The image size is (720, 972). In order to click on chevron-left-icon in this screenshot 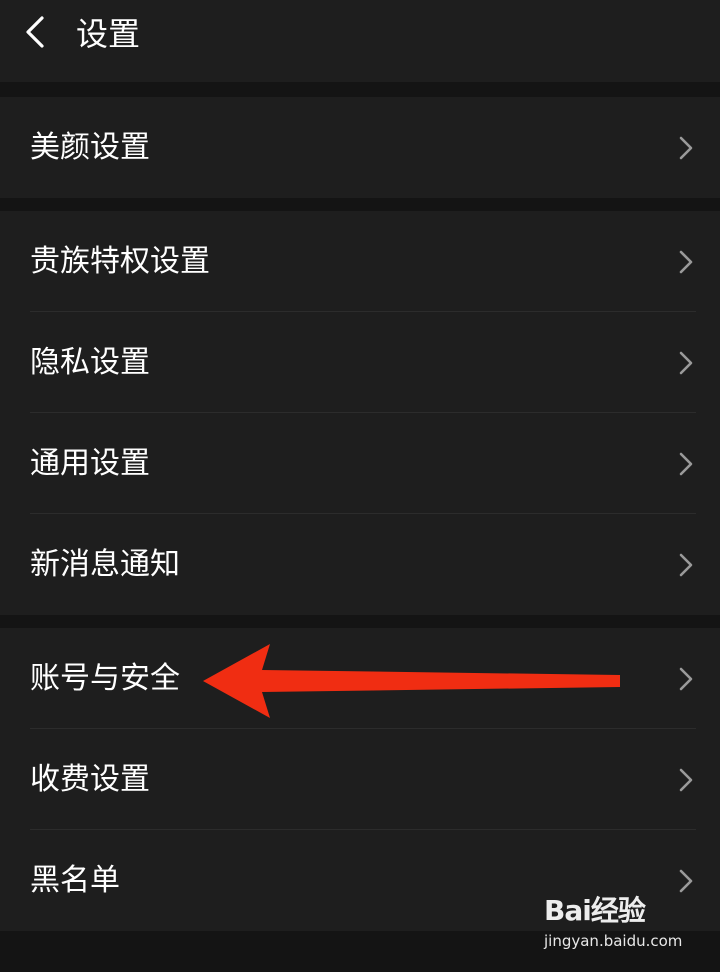, I will do `click(35, 32)`.